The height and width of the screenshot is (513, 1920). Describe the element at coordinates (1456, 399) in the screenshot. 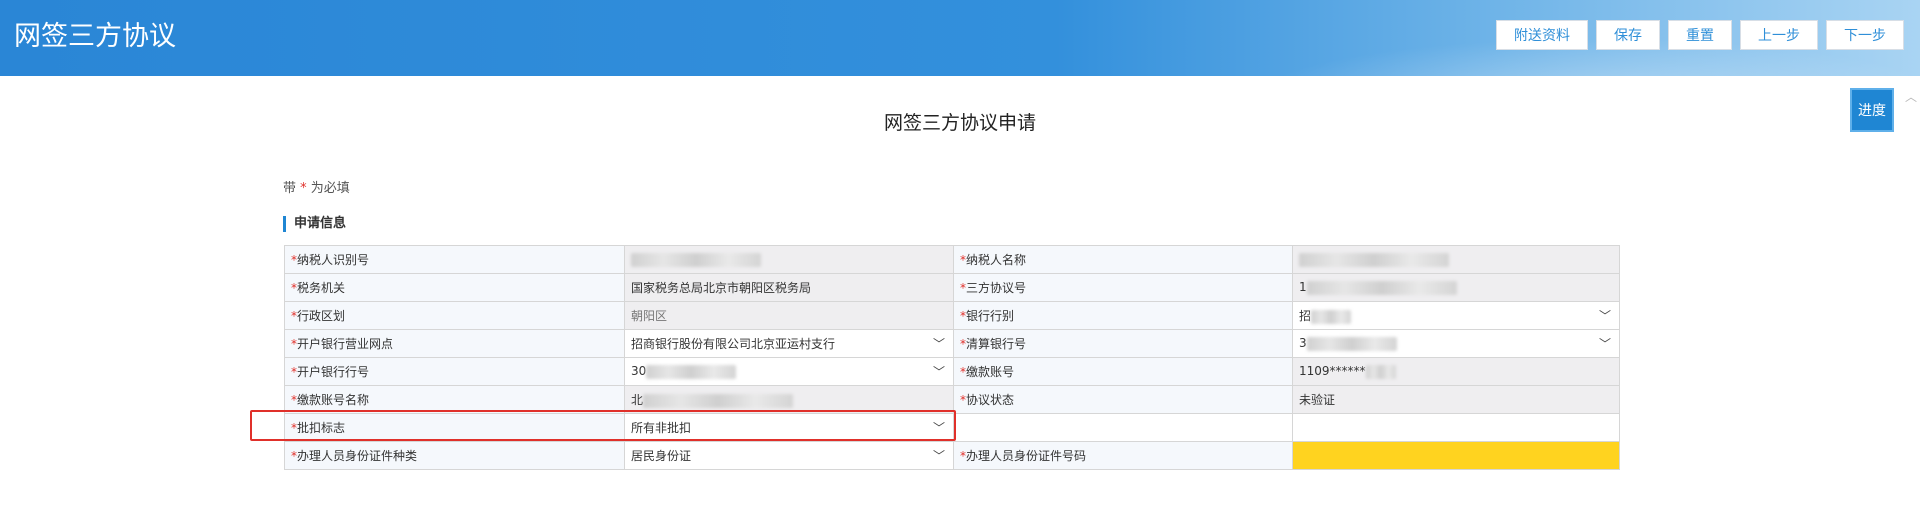

I see `agreement-status-field: 未验证` at that location.